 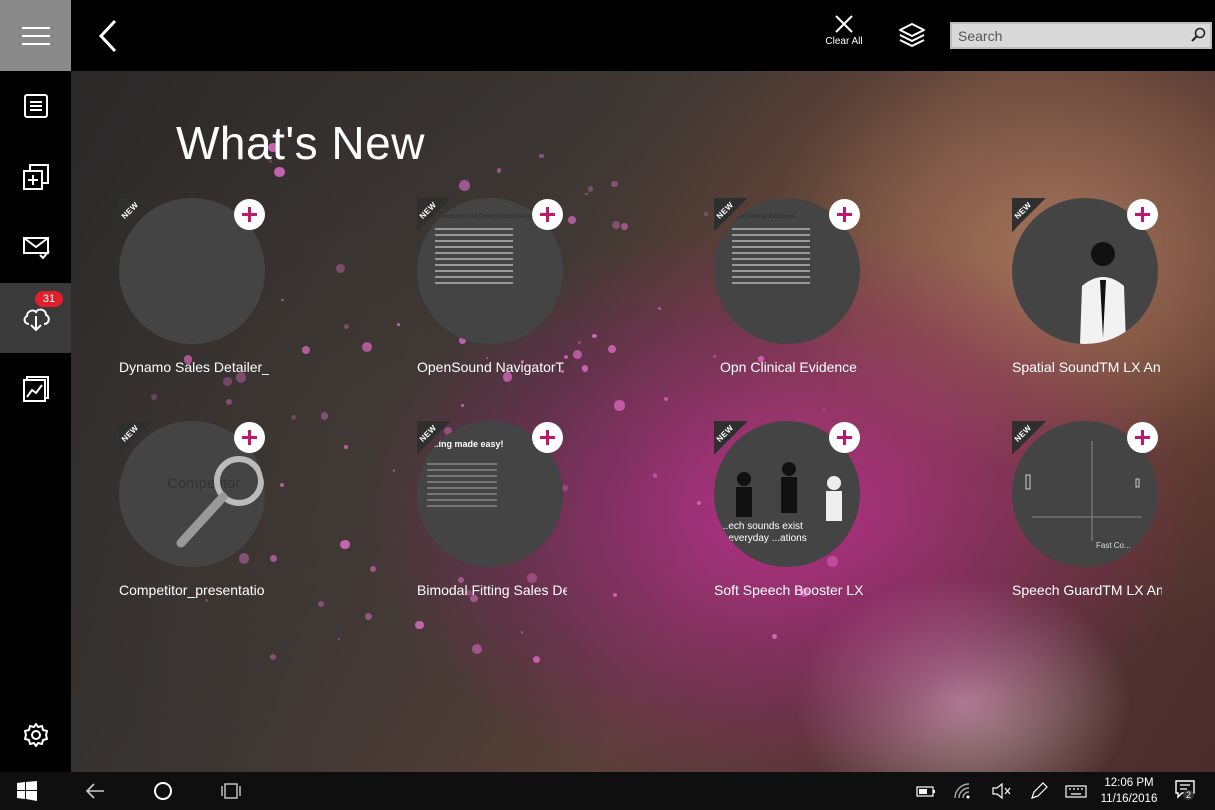 I want to click on tile-caption: Speech GuardTM LX An, so click(x=1087, y=590).